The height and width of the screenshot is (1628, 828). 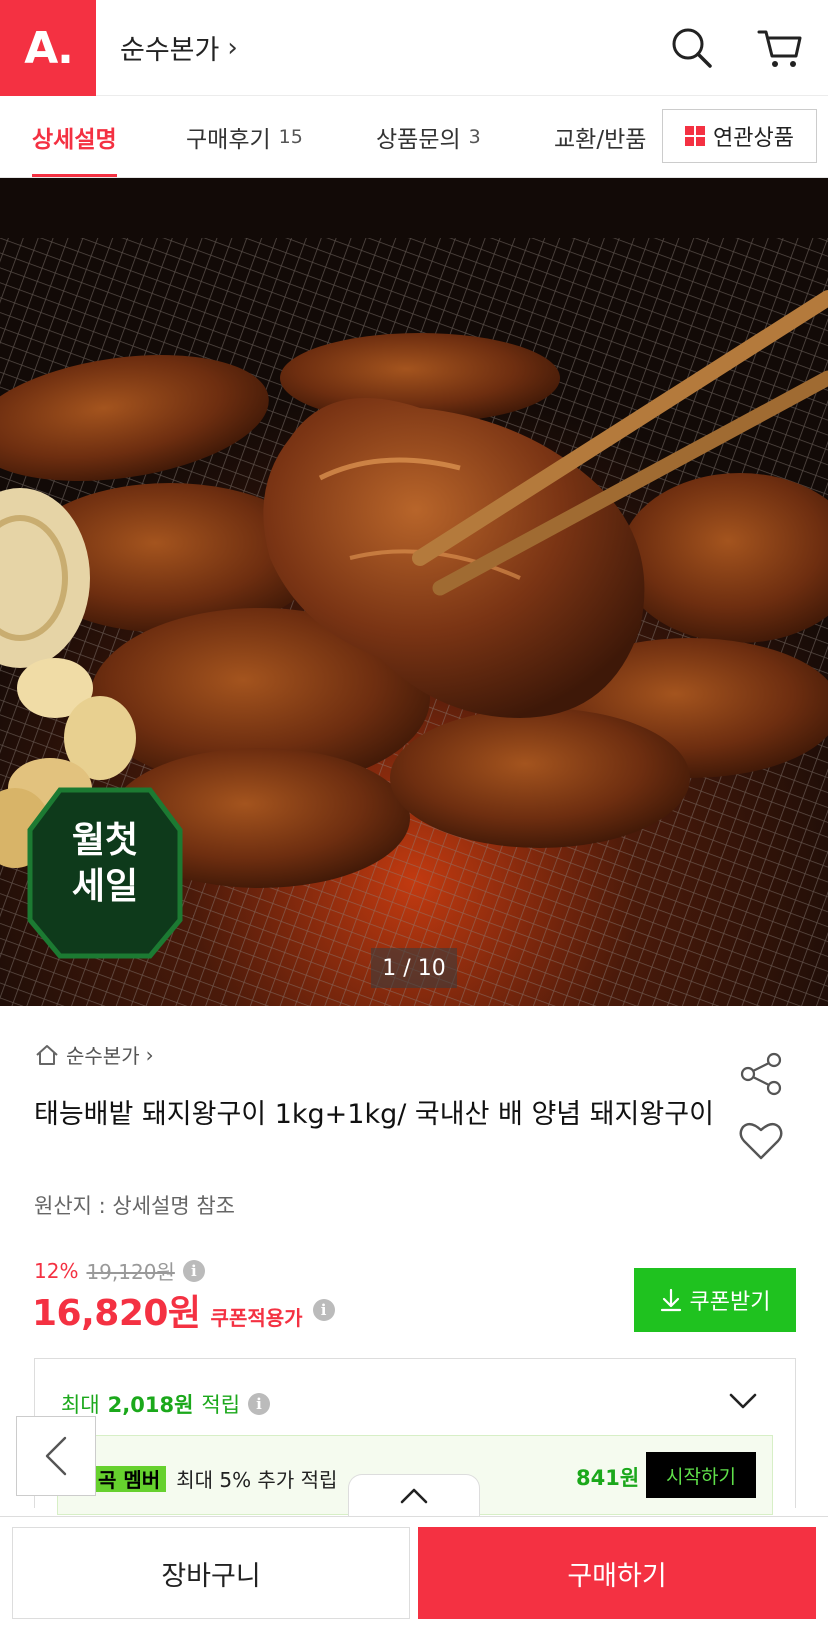 I want to click on membership-points: 841원, so click(x=608, y=1478).